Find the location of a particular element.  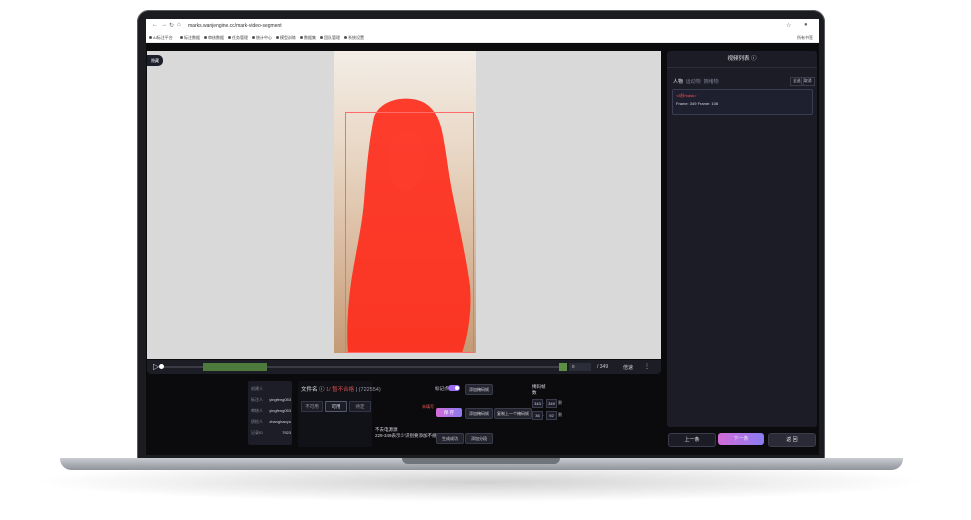

file-panel: 文件名 ⓘ 1/ 暂不合格 | (722554) 不可用 可用 待定 is located at coordinates (339, 414).